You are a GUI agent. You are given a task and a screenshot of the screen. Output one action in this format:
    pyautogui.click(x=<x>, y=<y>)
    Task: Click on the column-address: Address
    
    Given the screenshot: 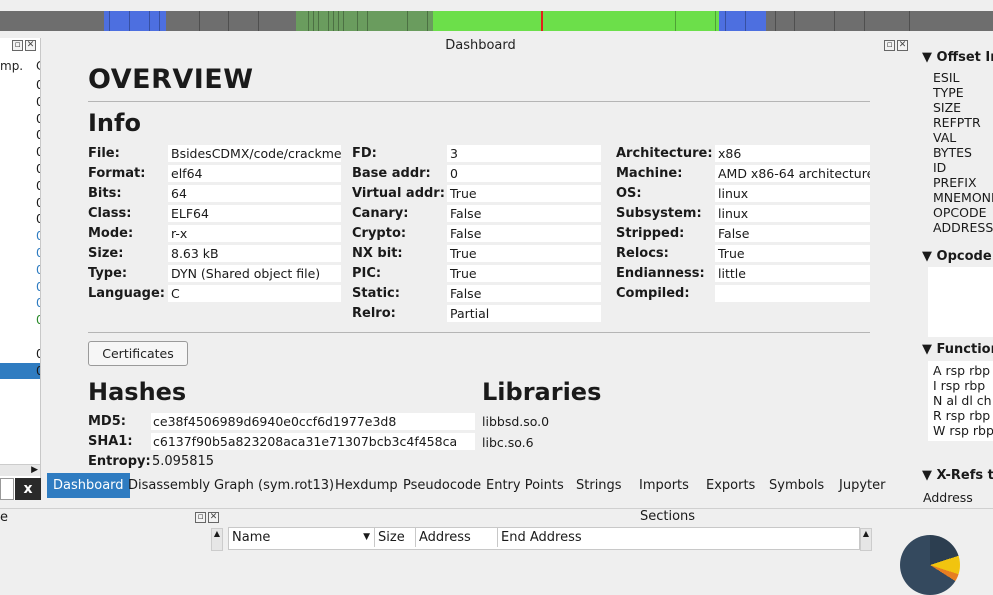 What is the action you would take?
    pyautogui.click(x=457, y=537)
    